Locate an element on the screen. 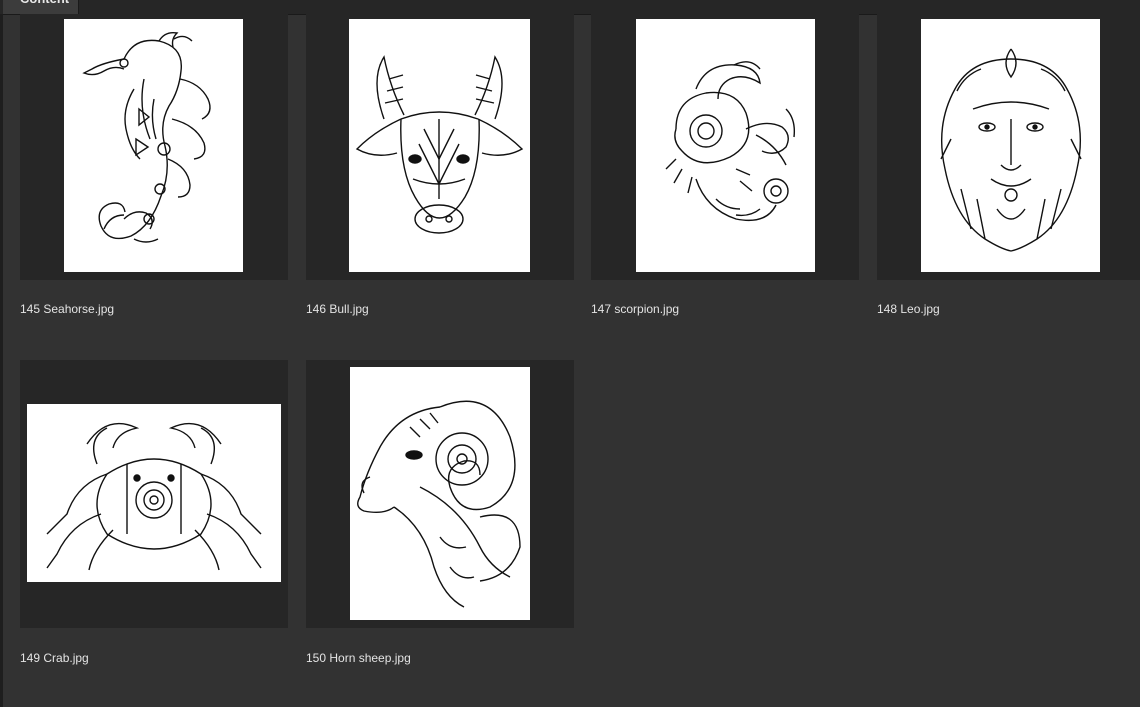  file-tile-seahorse: 145 Seahorse.jpg is located at coordinates (154, 174).